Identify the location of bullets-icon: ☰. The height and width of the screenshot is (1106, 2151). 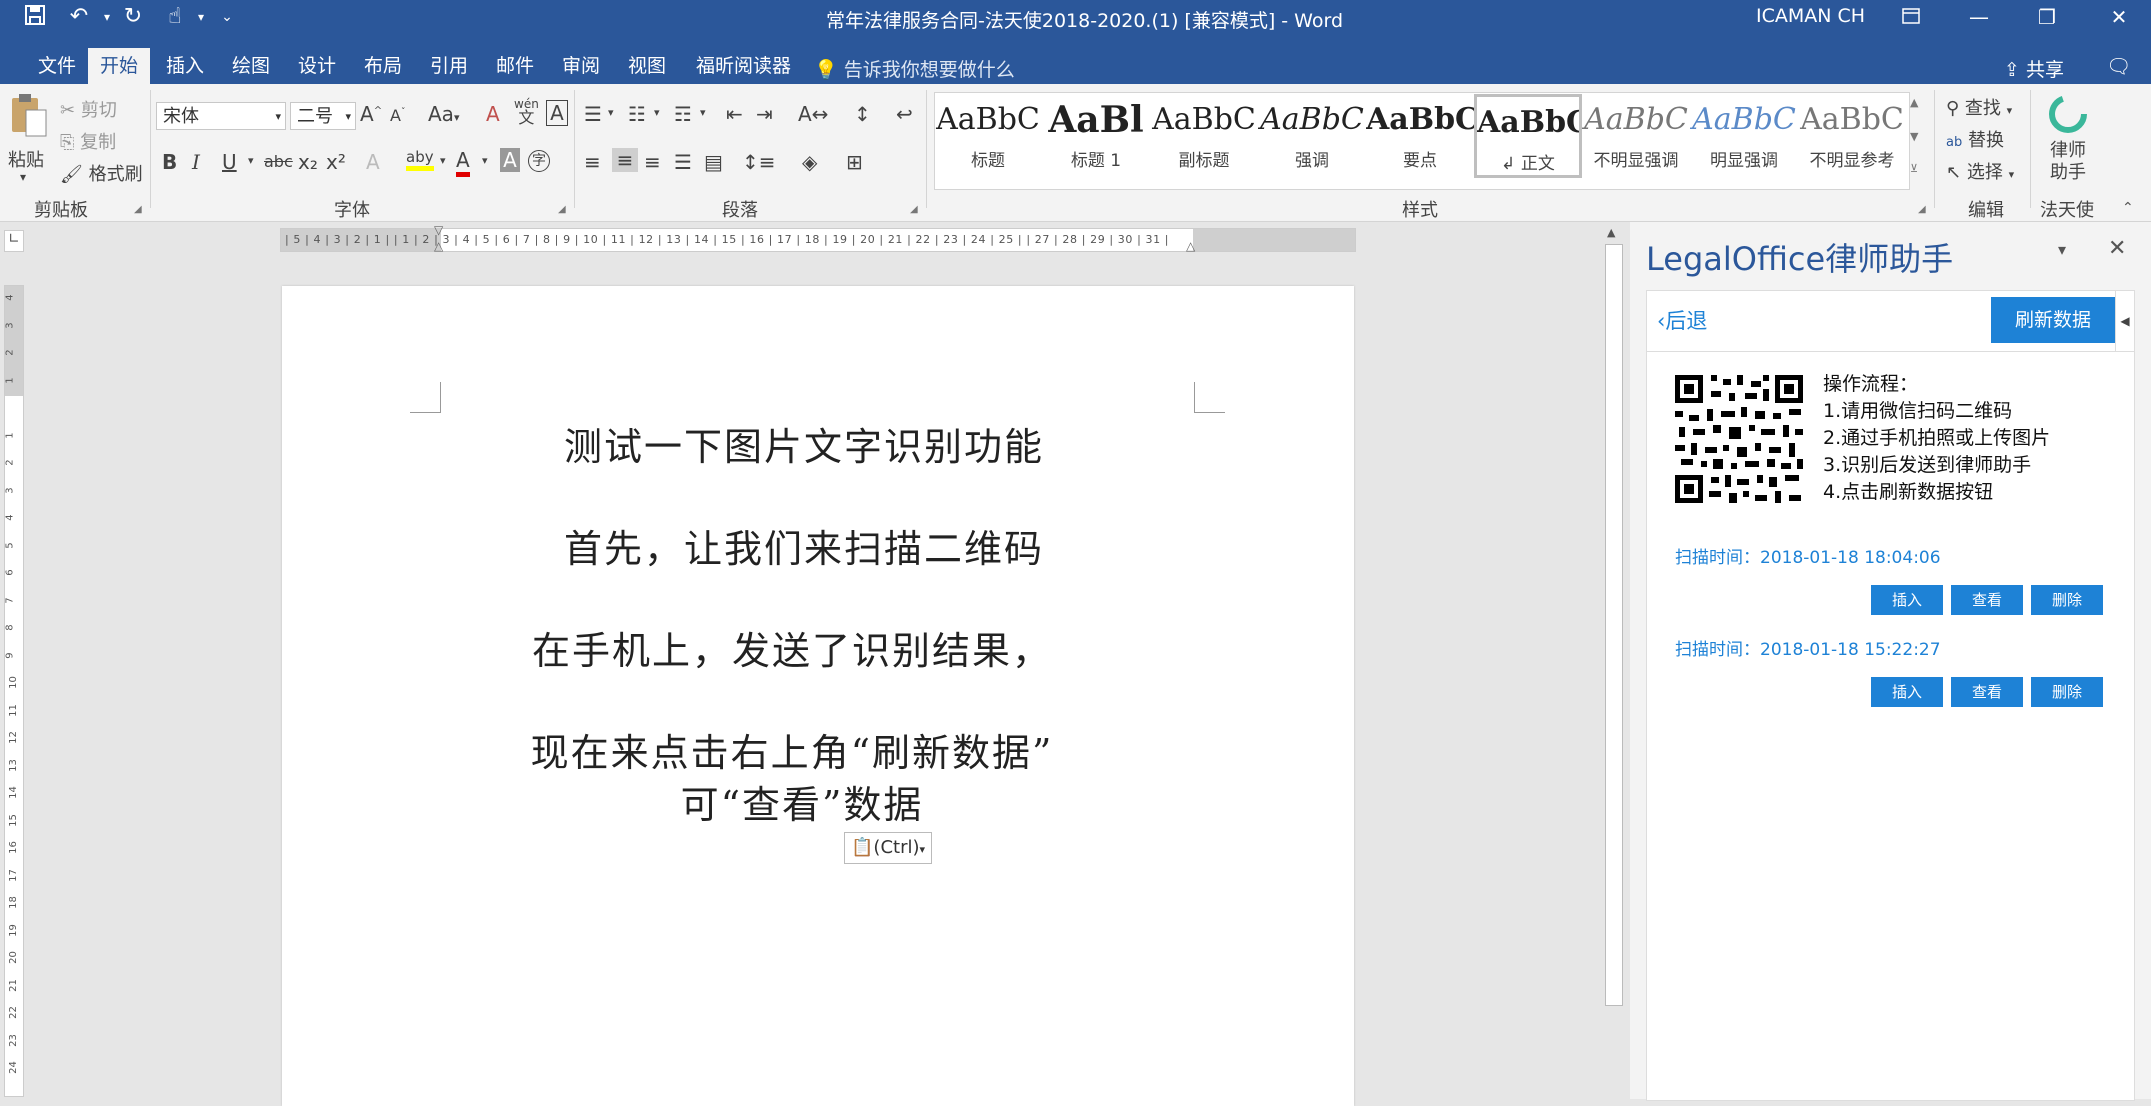
(593, 114).